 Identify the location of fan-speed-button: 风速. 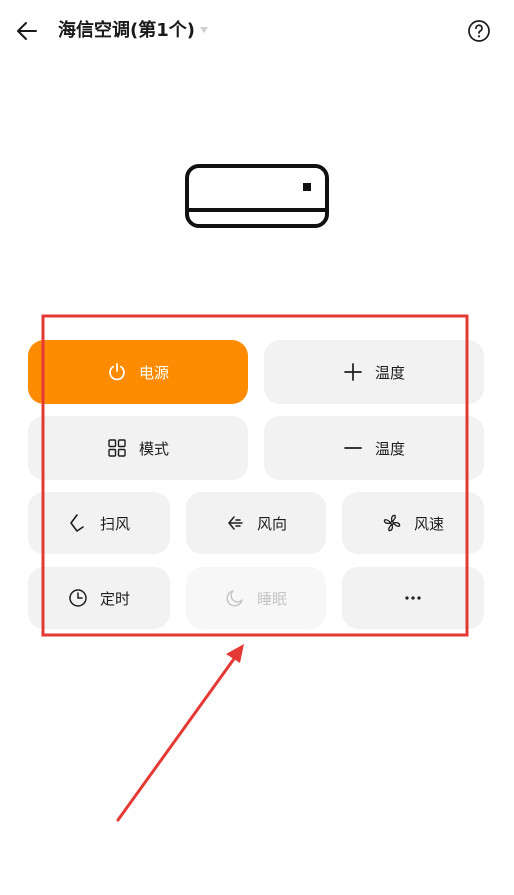
(413, 523).